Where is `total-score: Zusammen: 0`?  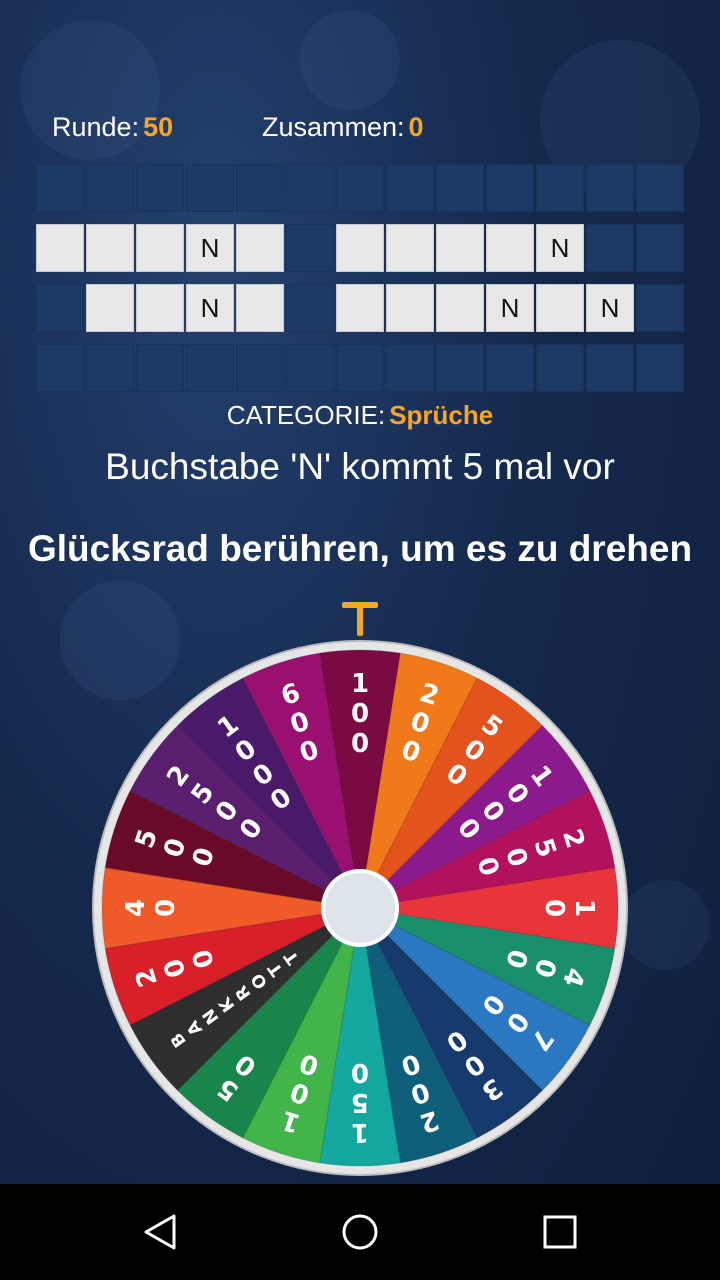
total-score: Zusammen: 0 is located at coordinates (343, 127).